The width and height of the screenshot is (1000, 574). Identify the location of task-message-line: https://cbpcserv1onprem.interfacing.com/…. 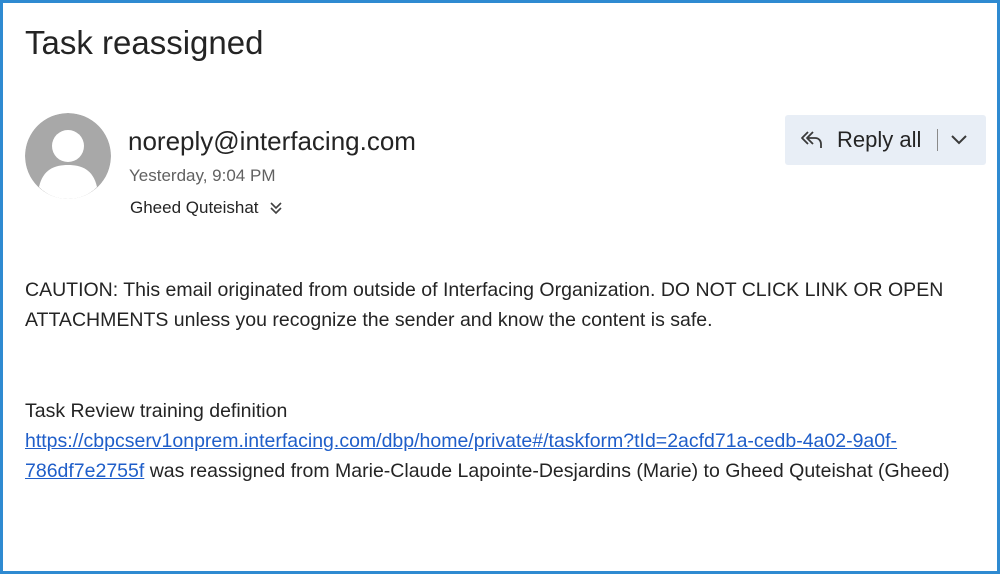
(505, 456).